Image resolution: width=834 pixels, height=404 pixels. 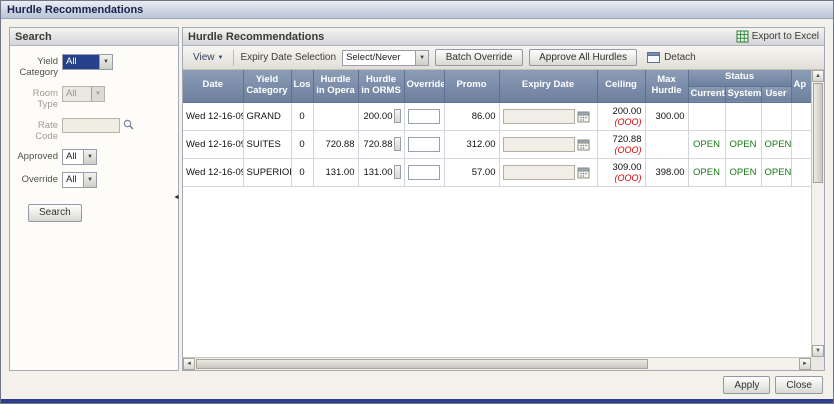 What do you see at coordinates (38, 67) in the screenshot?
I see `yield-category-label: Yield Category` at bounding box center [38, 67].